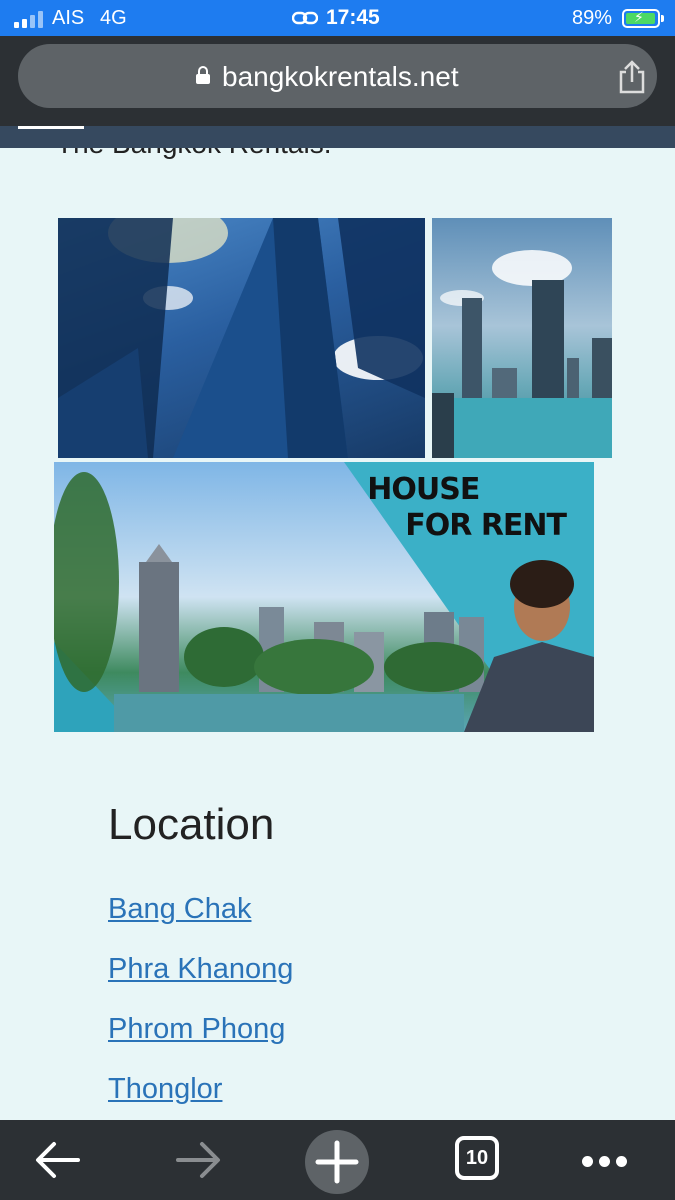 The width and height of the screenshot is (675, 1200). Describe the element at coordinates (51, 127) in the screenshot. I see `nav-active-indicator` at that location.